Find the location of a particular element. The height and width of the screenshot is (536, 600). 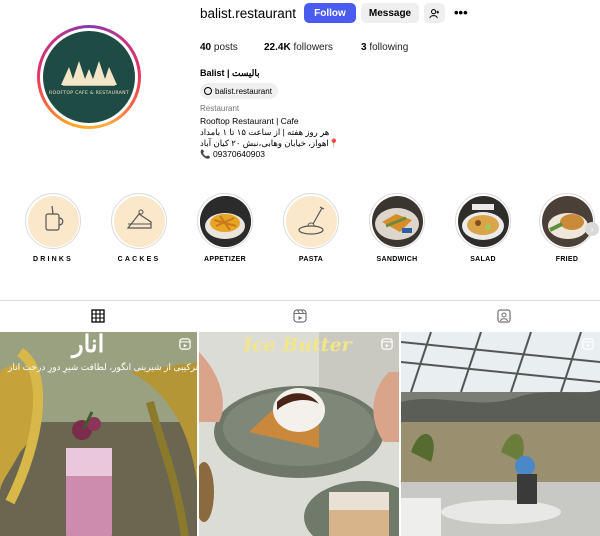

tabs-divider is located at coordinates (300, 300).